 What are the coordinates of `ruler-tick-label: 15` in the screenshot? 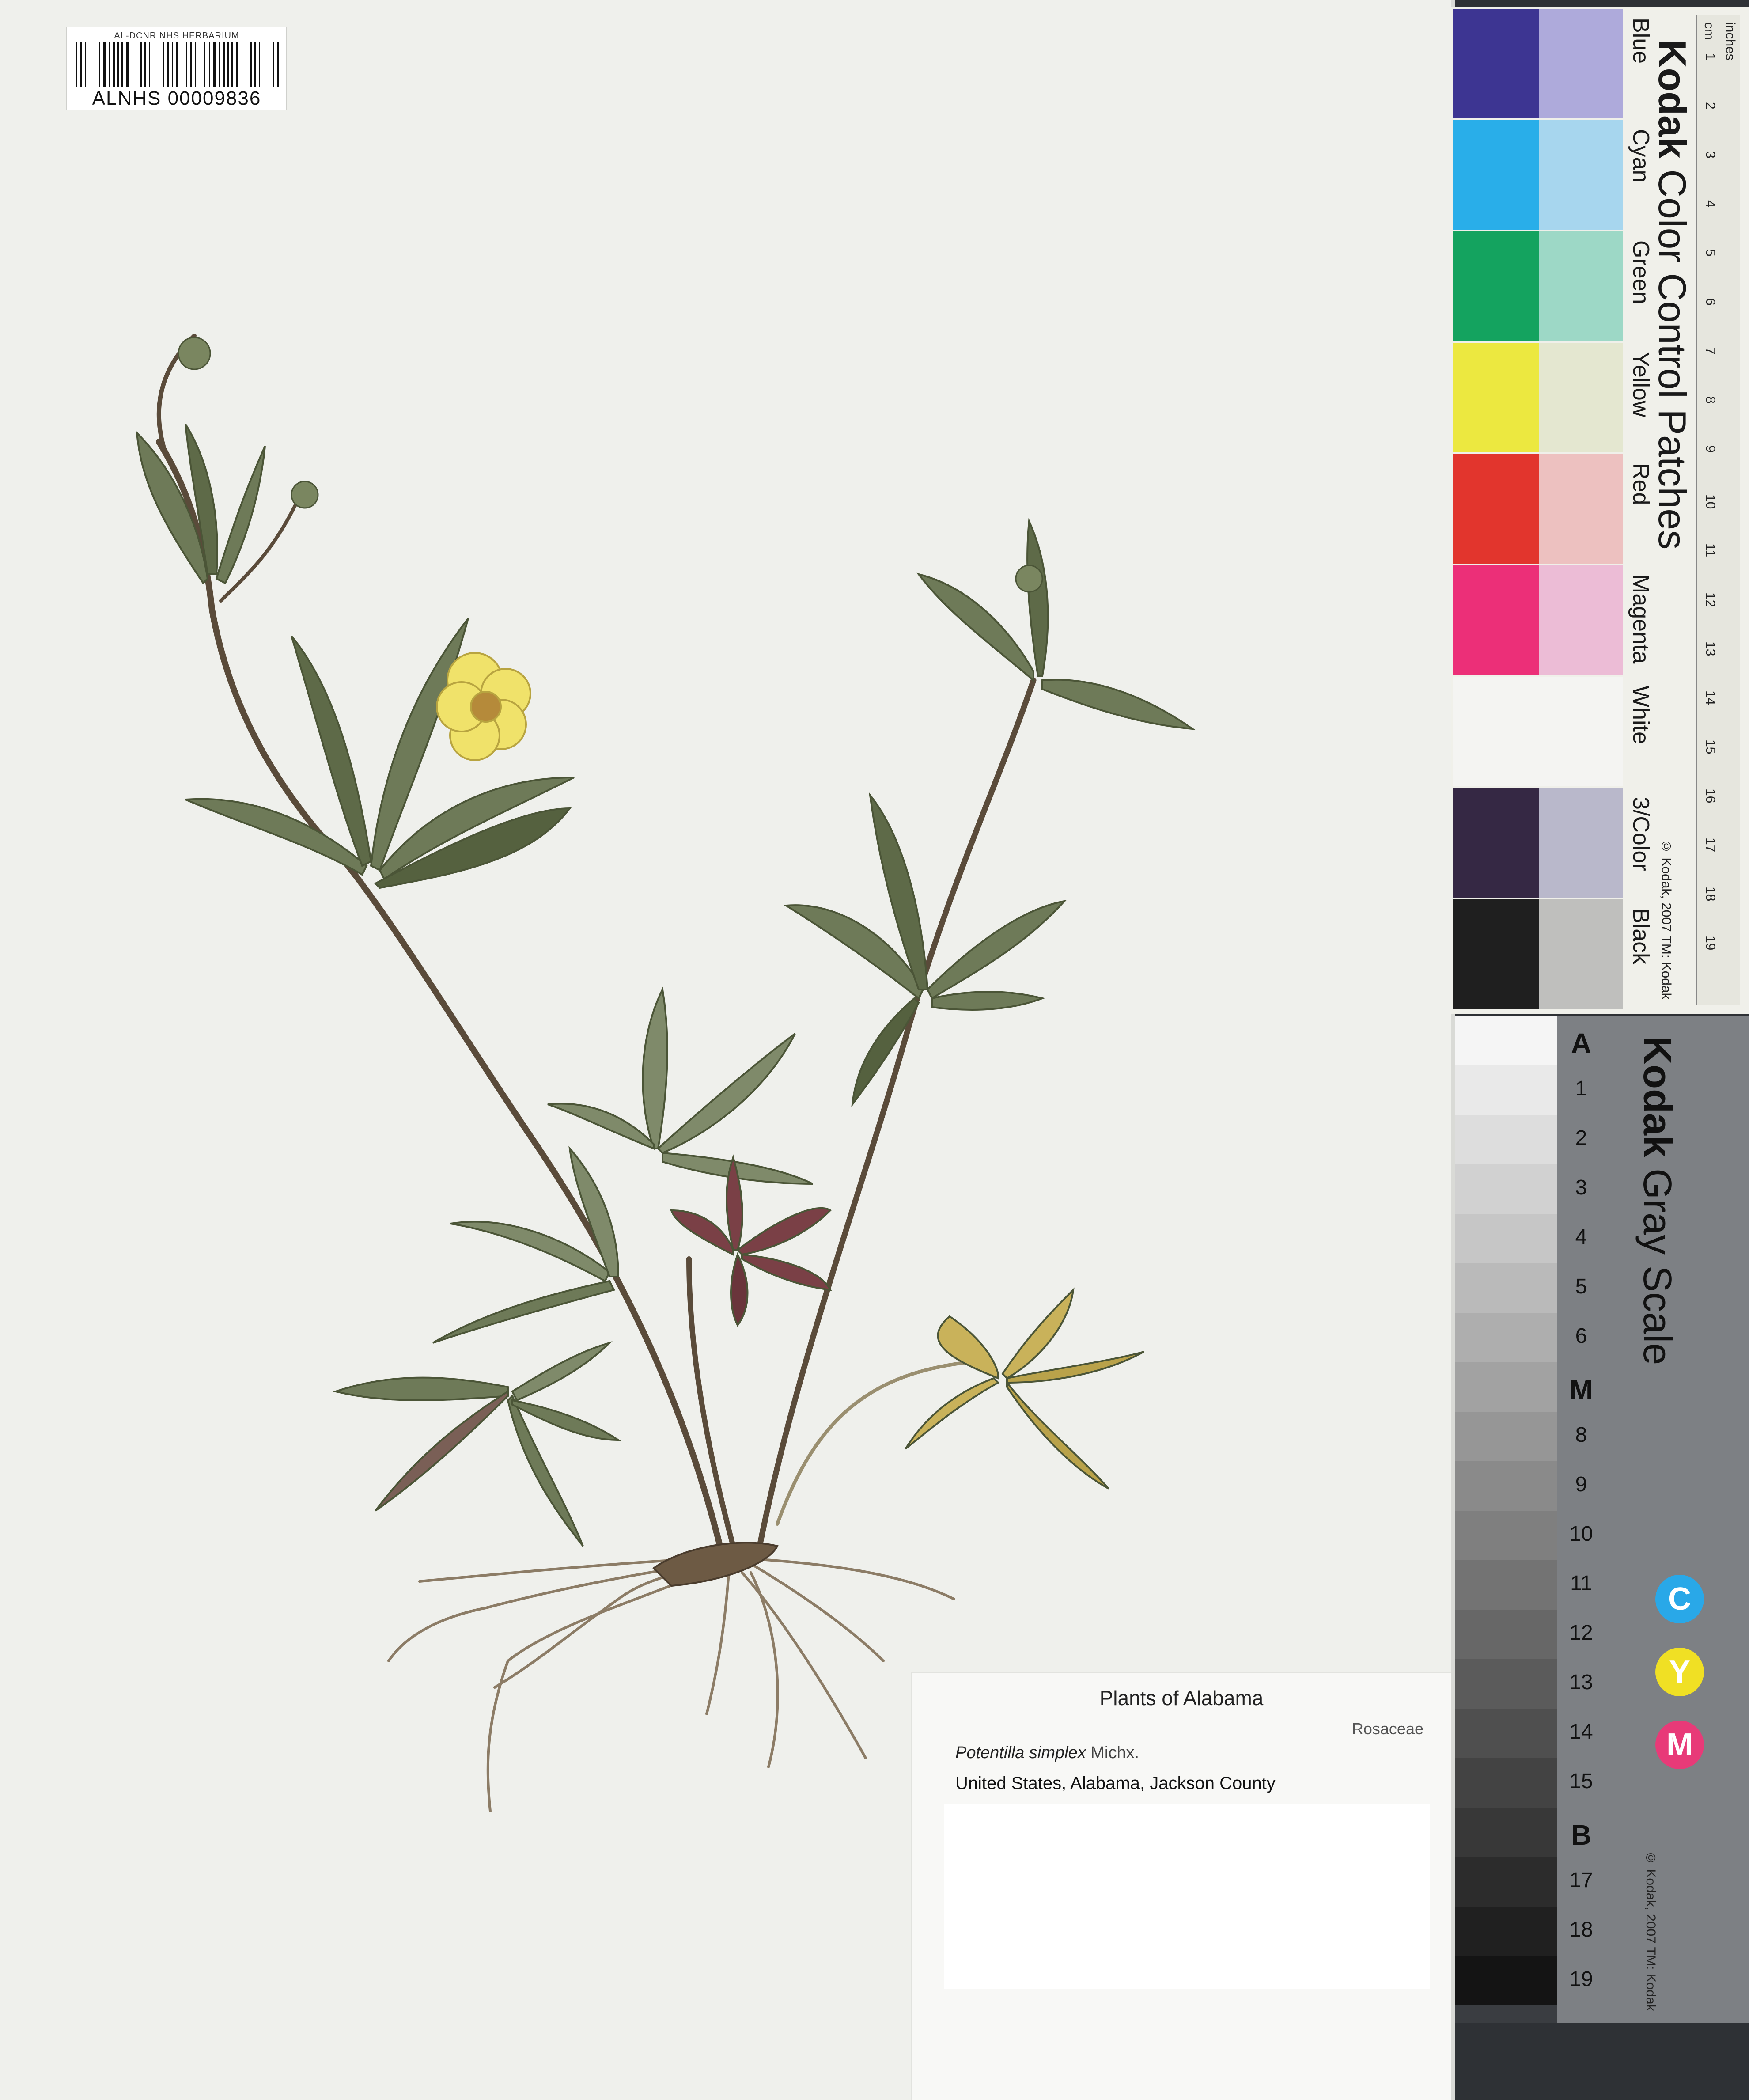 It's located at (1710, 747).